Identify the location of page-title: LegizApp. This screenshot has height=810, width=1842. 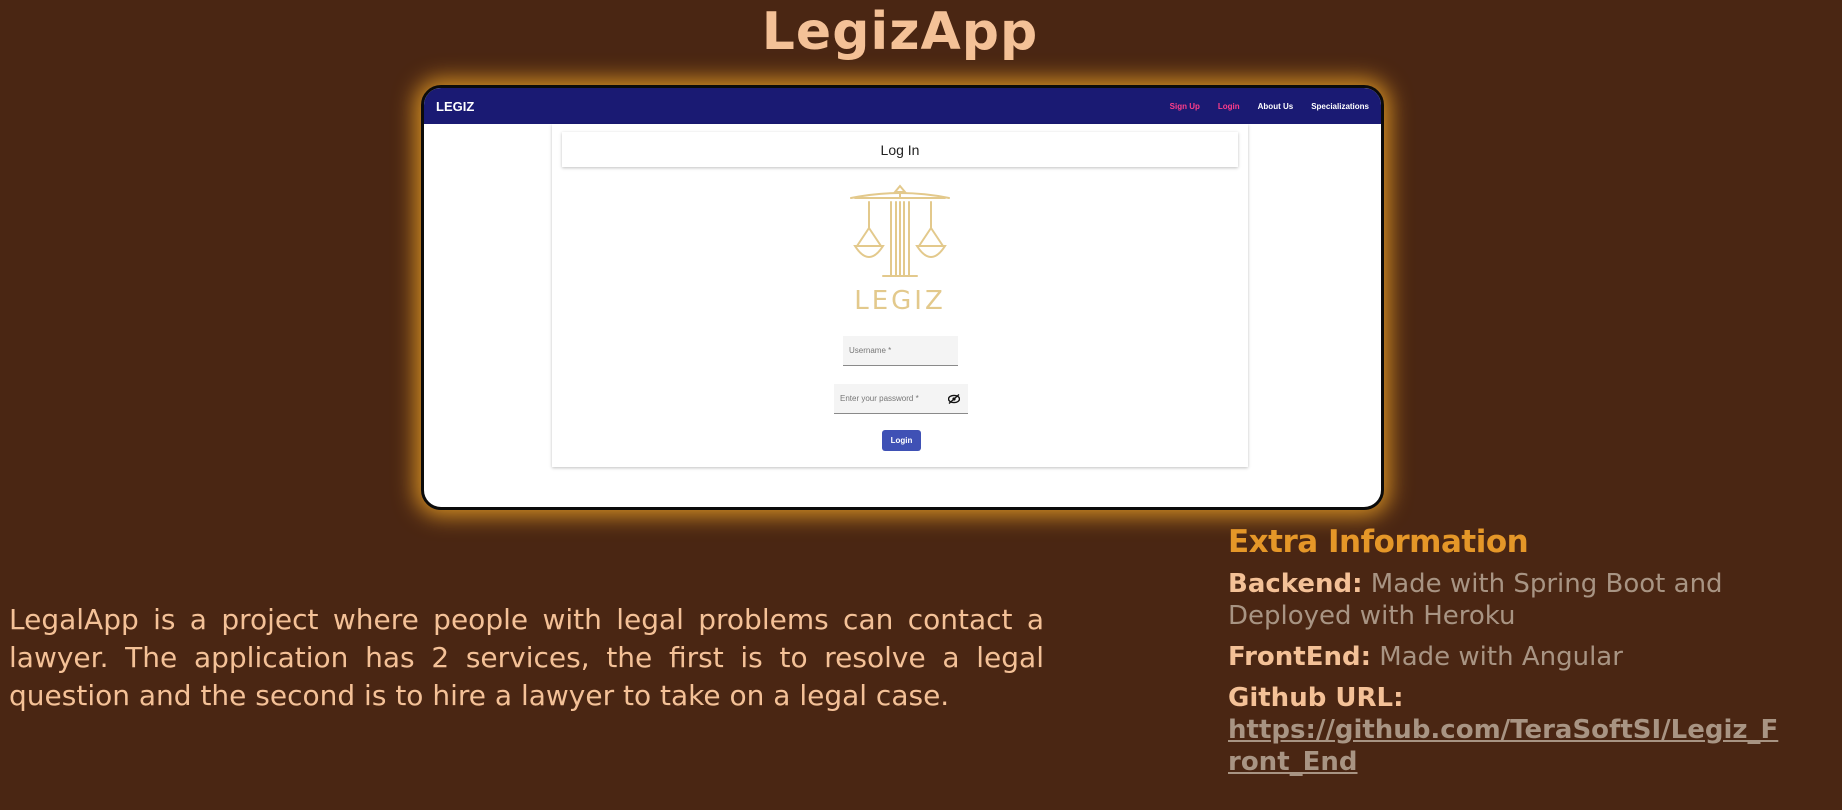
(900, 32).